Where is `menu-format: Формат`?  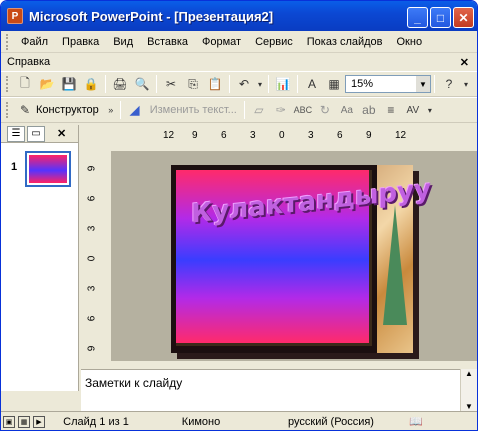 menu-format: Формат is located at coordinates (221, 42).